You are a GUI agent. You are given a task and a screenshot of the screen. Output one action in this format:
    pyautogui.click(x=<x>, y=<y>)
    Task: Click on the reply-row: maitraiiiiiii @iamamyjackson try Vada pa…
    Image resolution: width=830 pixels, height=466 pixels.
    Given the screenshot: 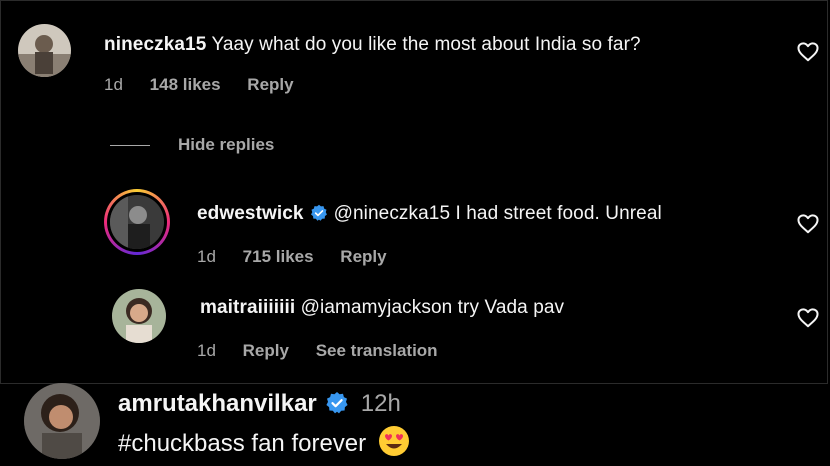 What is the action you would take?
    pyautogui.click(x=382, y=308)
    